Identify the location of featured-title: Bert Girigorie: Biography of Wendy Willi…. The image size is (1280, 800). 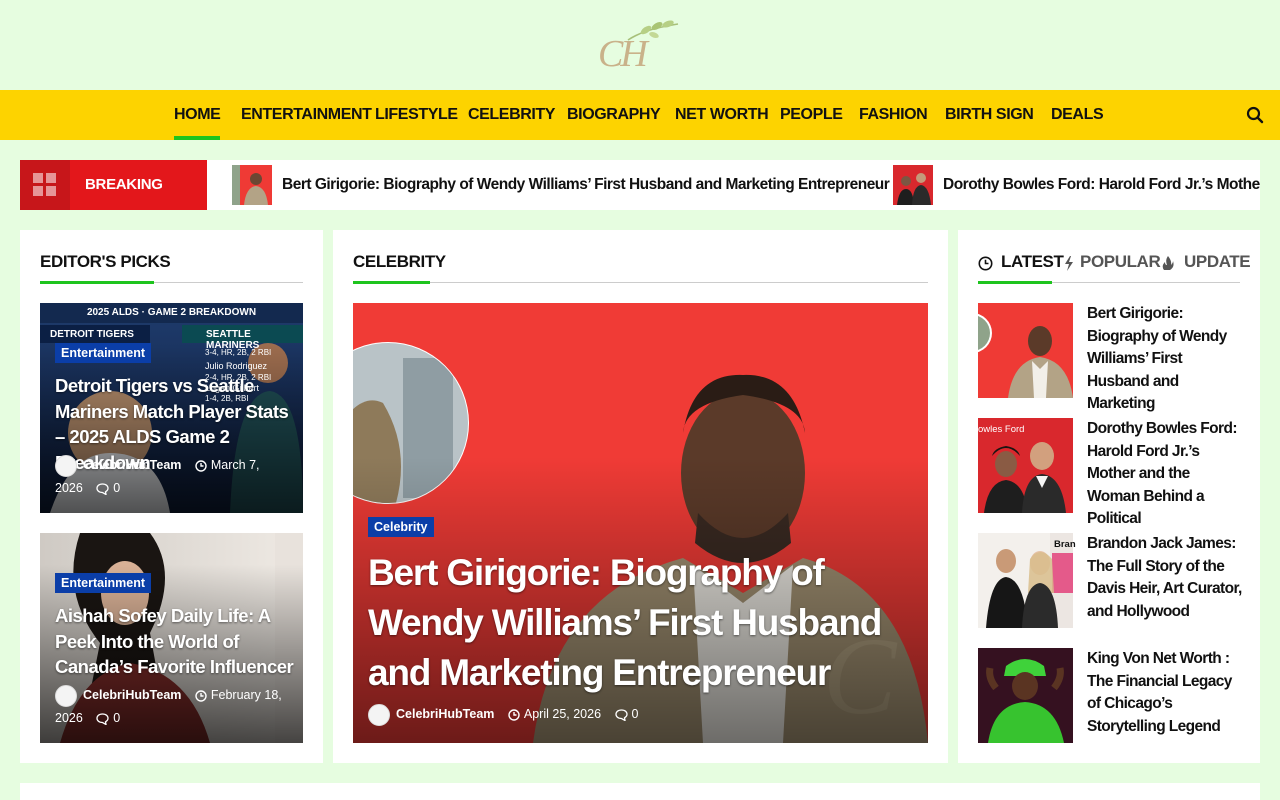
(640, 623).